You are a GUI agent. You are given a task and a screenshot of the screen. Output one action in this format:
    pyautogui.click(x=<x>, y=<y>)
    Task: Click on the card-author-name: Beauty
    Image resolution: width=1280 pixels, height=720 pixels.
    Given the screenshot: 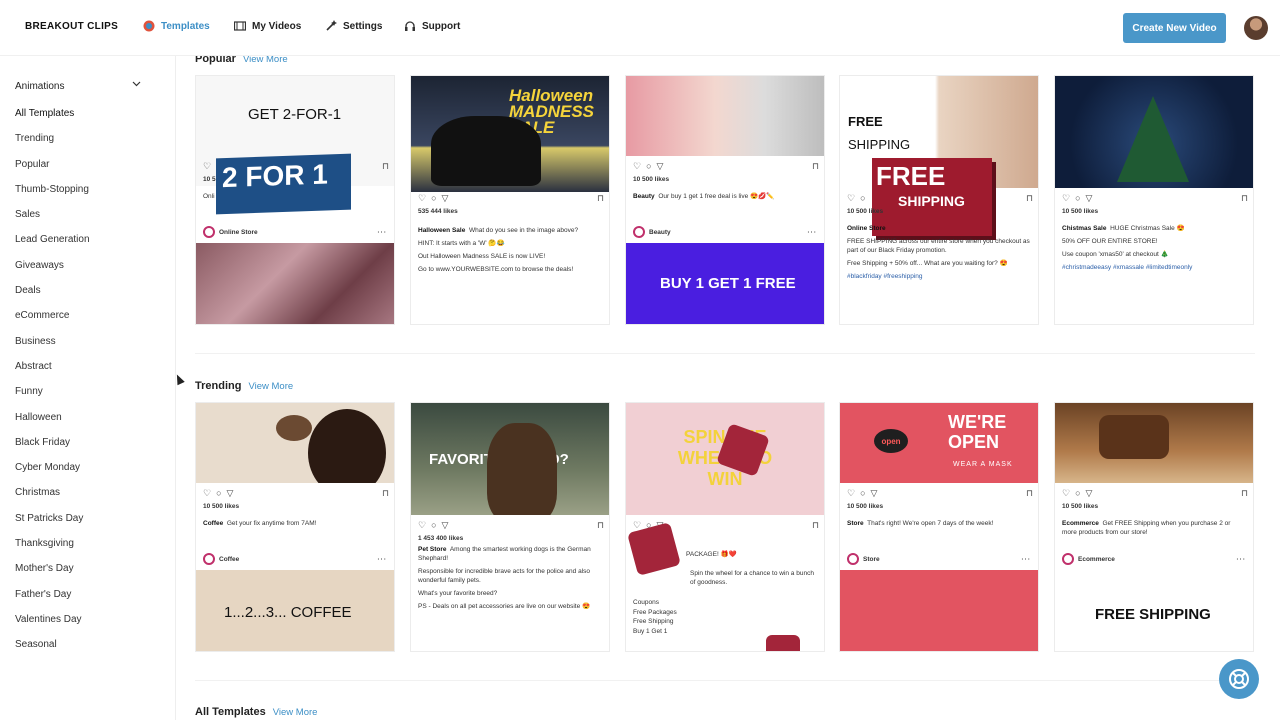 What is the action you would take?
    pyautogui.click(x=644, y=196)
    